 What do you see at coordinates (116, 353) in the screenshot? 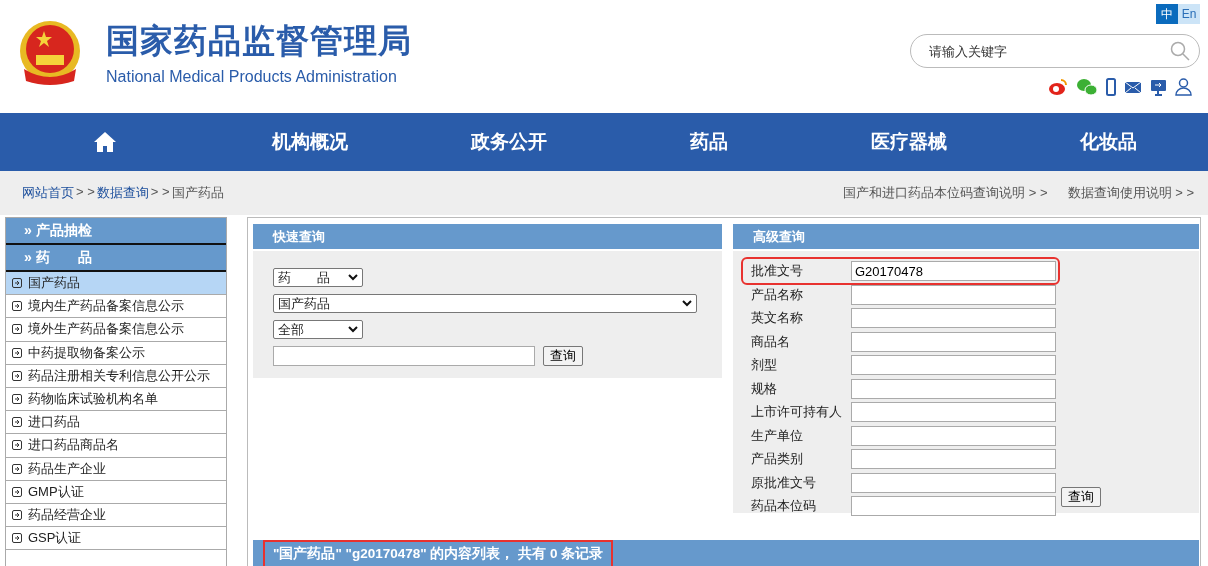
I see `sidebar-item: 中药提取物备案公示` at bounding box center [116, 353].